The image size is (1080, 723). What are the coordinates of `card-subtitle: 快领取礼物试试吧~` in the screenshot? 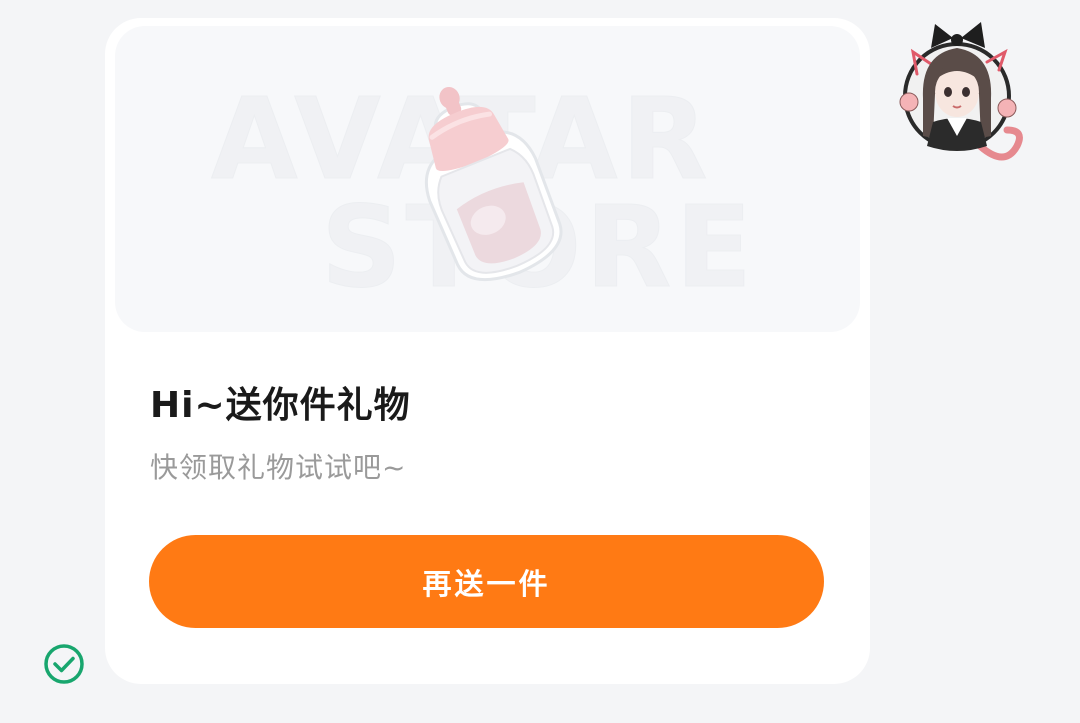 It's located at (278, 467).